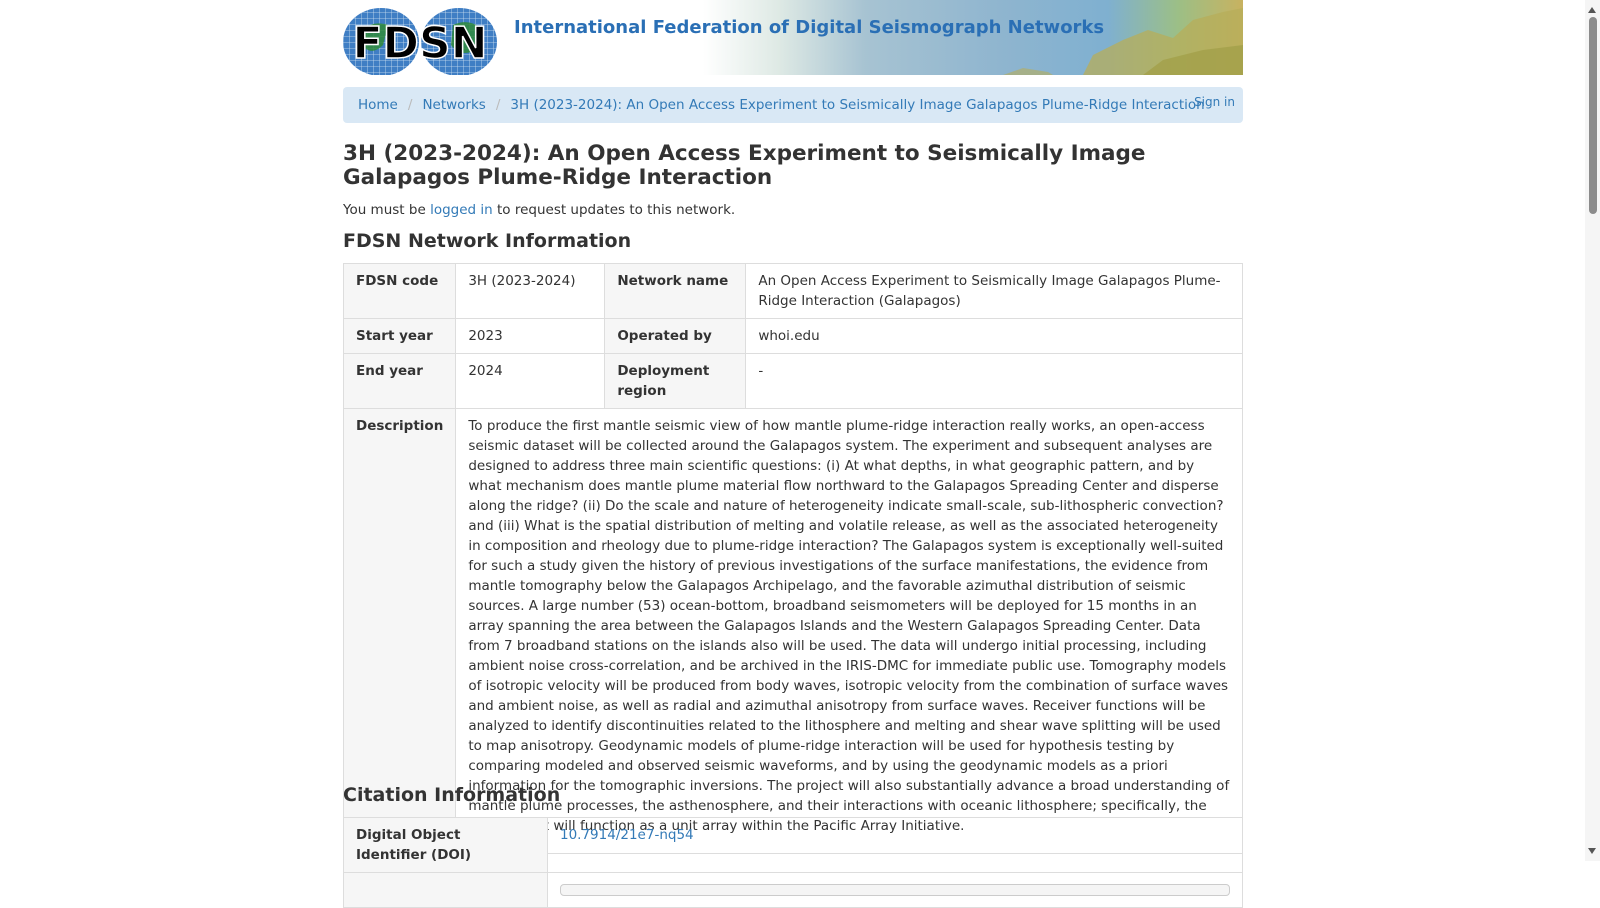  I want to click on doi-label: Digital Object Identifier (DOI), so click(445, 845).